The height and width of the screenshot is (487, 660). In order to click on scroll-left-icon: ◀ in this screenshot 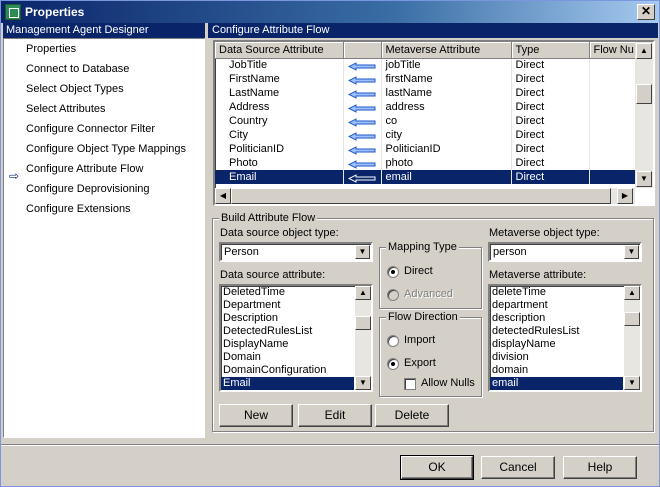, I will do `click(223, 196)`.